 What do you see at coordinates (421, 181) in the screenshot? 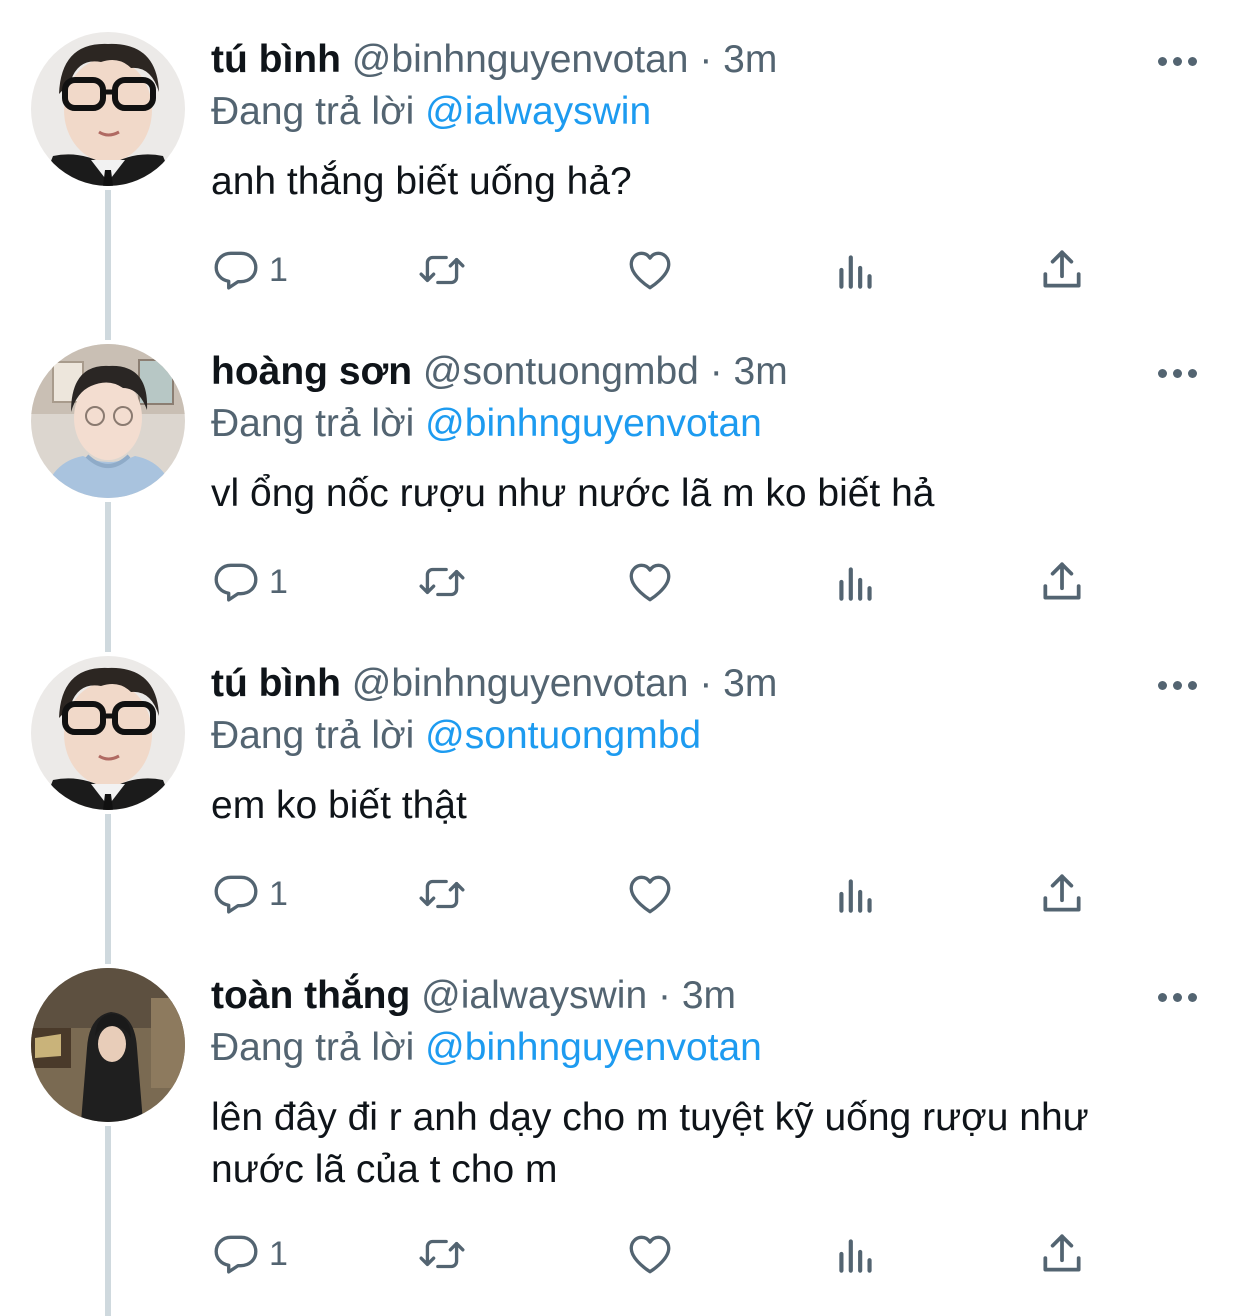
I see `tweet-text: anh thắng biết uống hả?` at bounding box center [421, 181].